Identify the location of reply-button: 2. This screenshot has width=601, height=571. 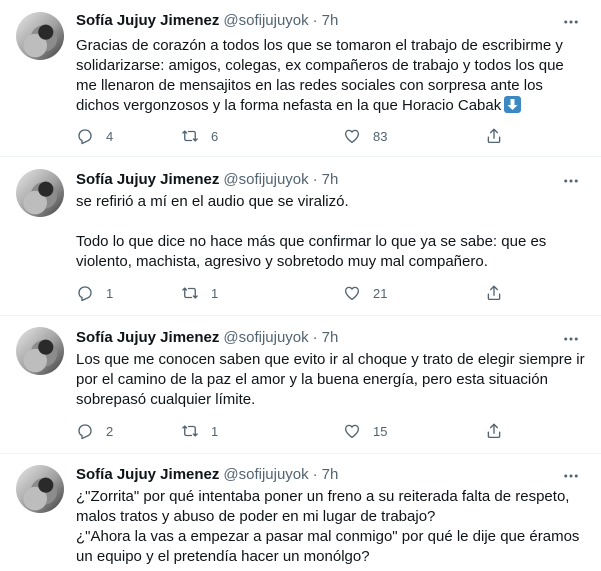
(94, 431).